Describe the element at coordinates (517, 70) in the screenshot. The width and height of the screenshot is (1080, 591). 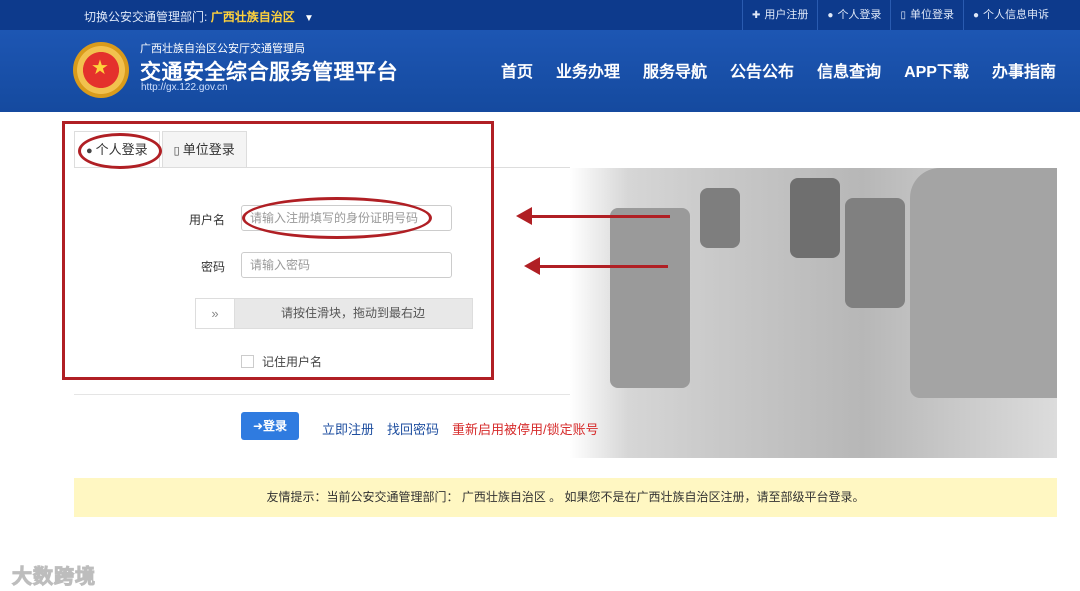
I see `nav-home: 首页` at that location.